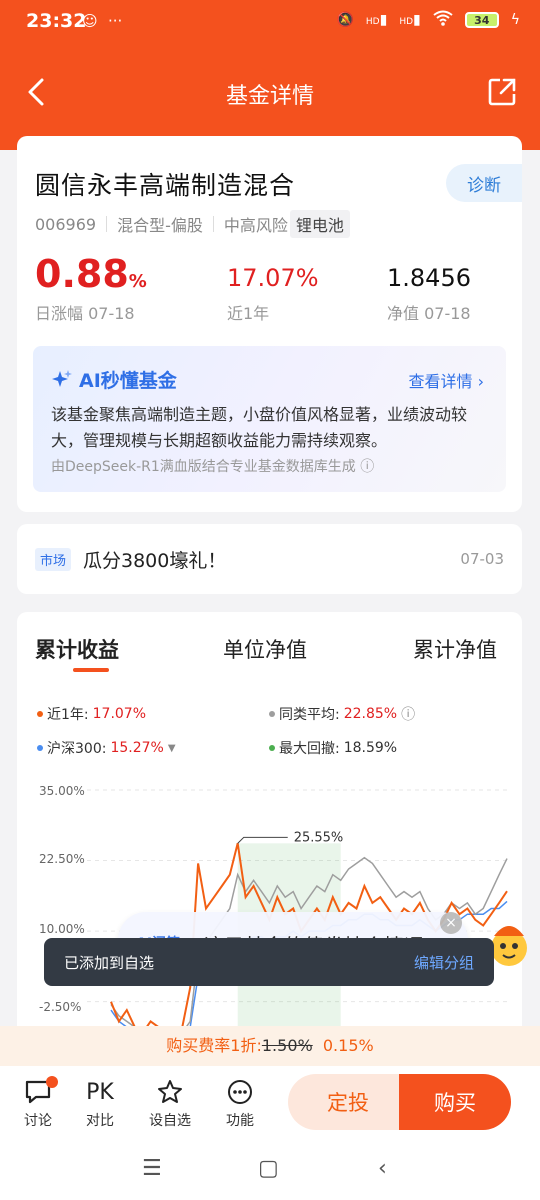  What do you see at coordinates (106, 748) in the screenshot?
I see `legend-hs300: 沪深300: 15.27% ▼` at bounding box center [106, 748].